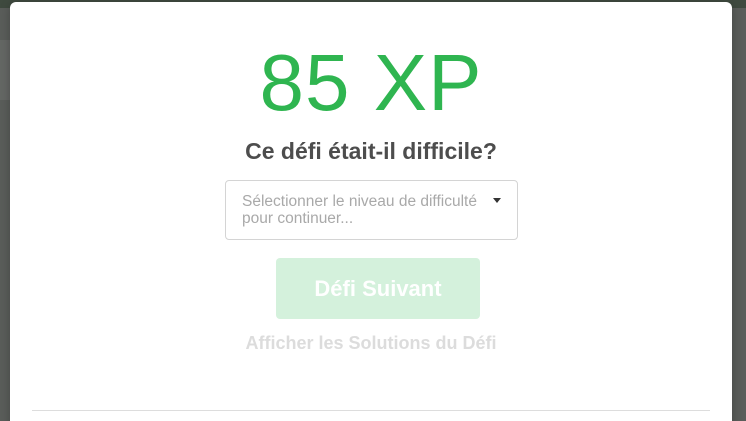 This screenshot has height=421, width=746. I want to click on difficulty-question: Ce défi était-il difficile?, so click(371, 151).